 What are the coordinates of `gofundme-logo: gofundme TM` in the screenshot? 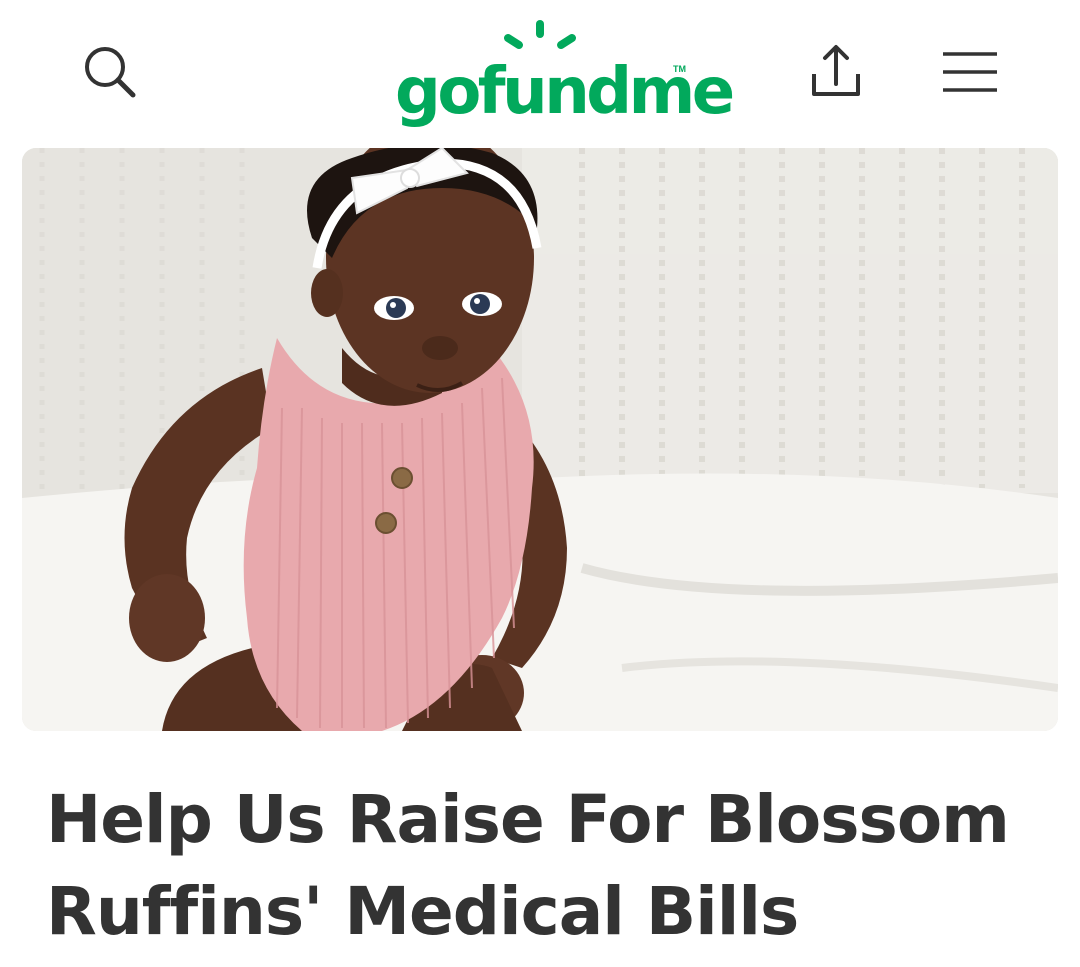 It's located at (562, 73).